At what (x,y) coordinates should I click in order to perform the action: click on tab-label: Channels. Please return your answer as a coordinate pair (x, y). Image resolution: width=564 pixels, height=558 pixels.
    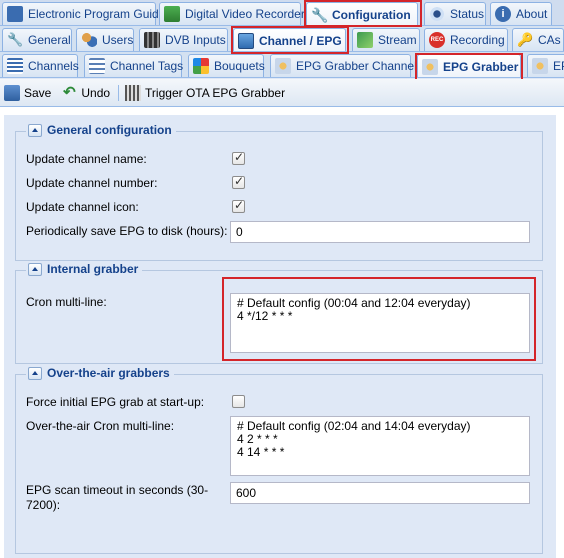
    Looking at the image, I should click on (53, 66).